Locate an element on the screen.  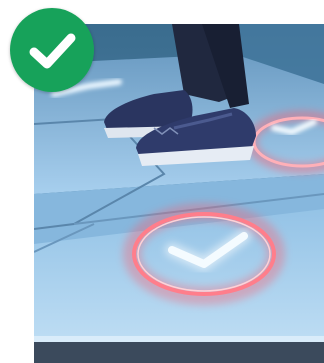
check-badge is located at coordinates (52, 50).